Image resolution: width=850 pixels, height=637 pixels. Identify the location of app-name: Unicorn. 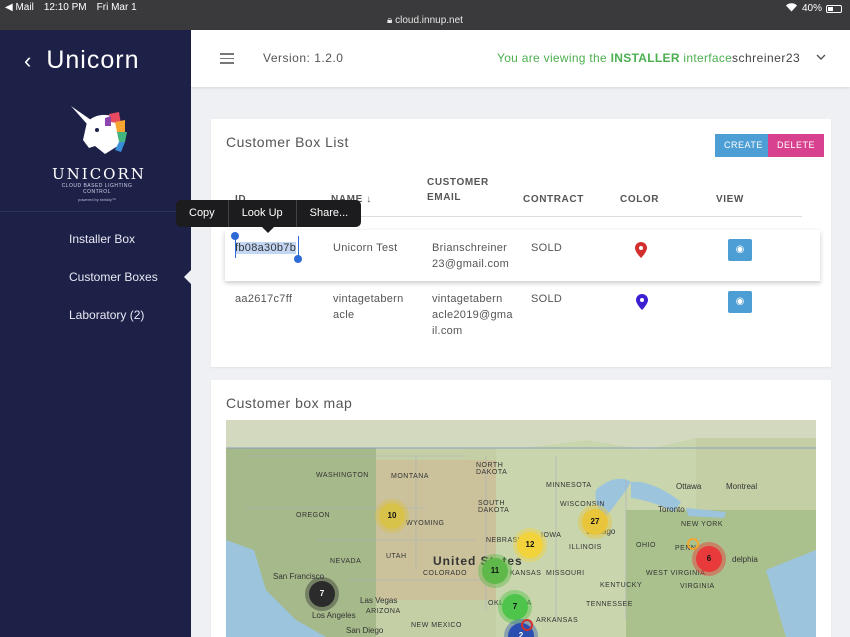
(93, 60).